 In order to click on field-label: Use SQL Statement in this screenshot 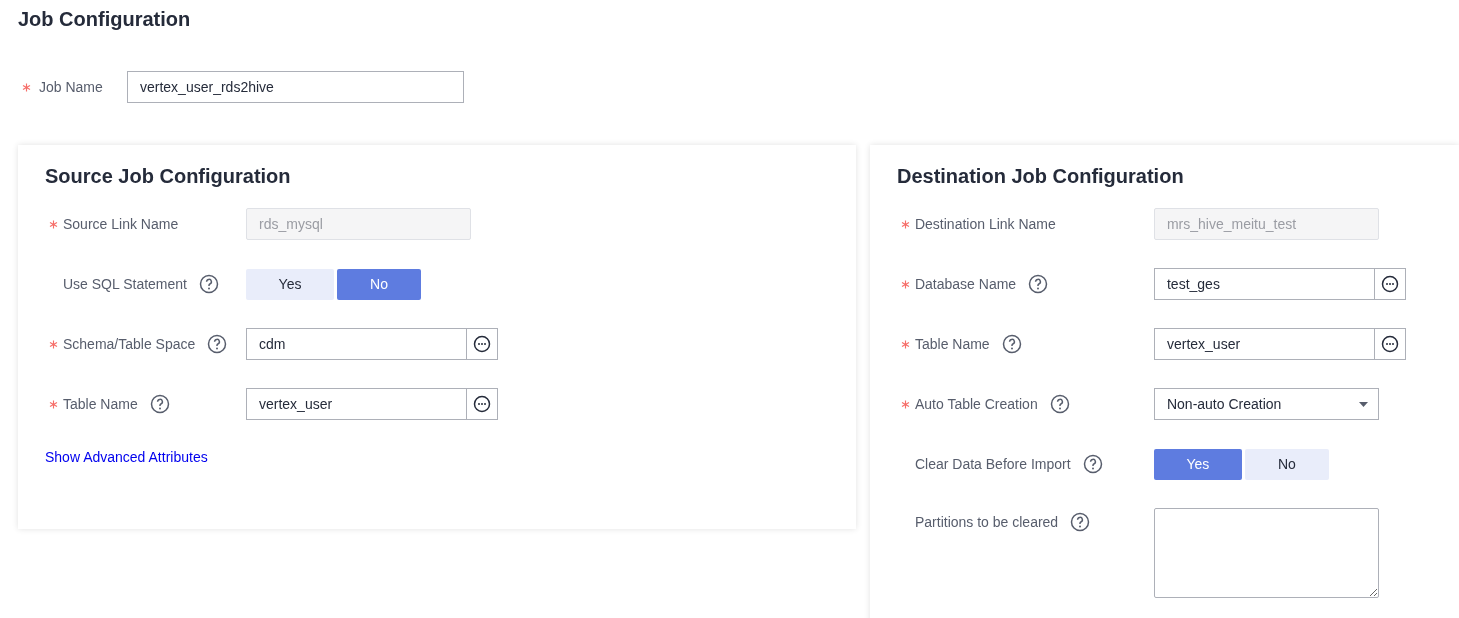, I will do `click(125, 284)`.